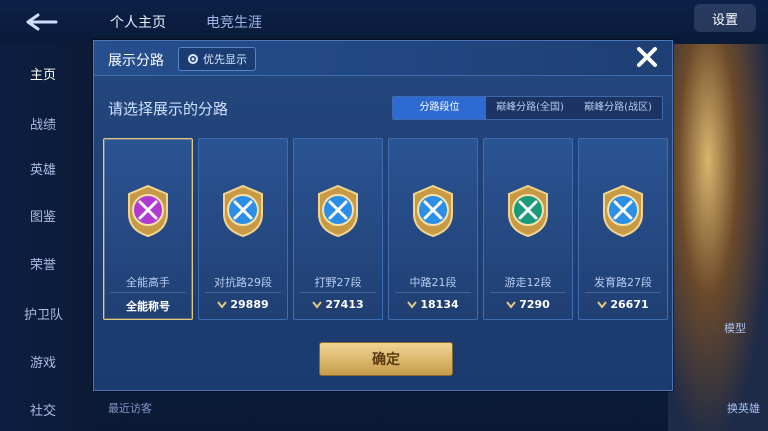 This screenshot has height=431, width=768. What do you see at coordinates (243, 282) in the screenshot?
I see `lane-card-name: 对抗路29段` at bounding box center [243, 282].